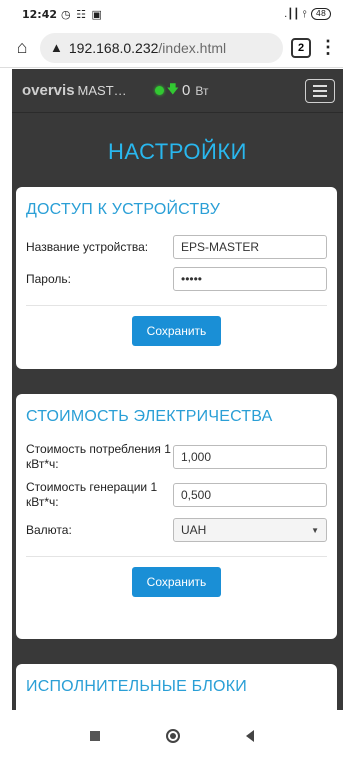  What do you see at coordinates (22, 47) in the screenshot?
I see `home-icon: ⌂` at bounding box center [22, 47].